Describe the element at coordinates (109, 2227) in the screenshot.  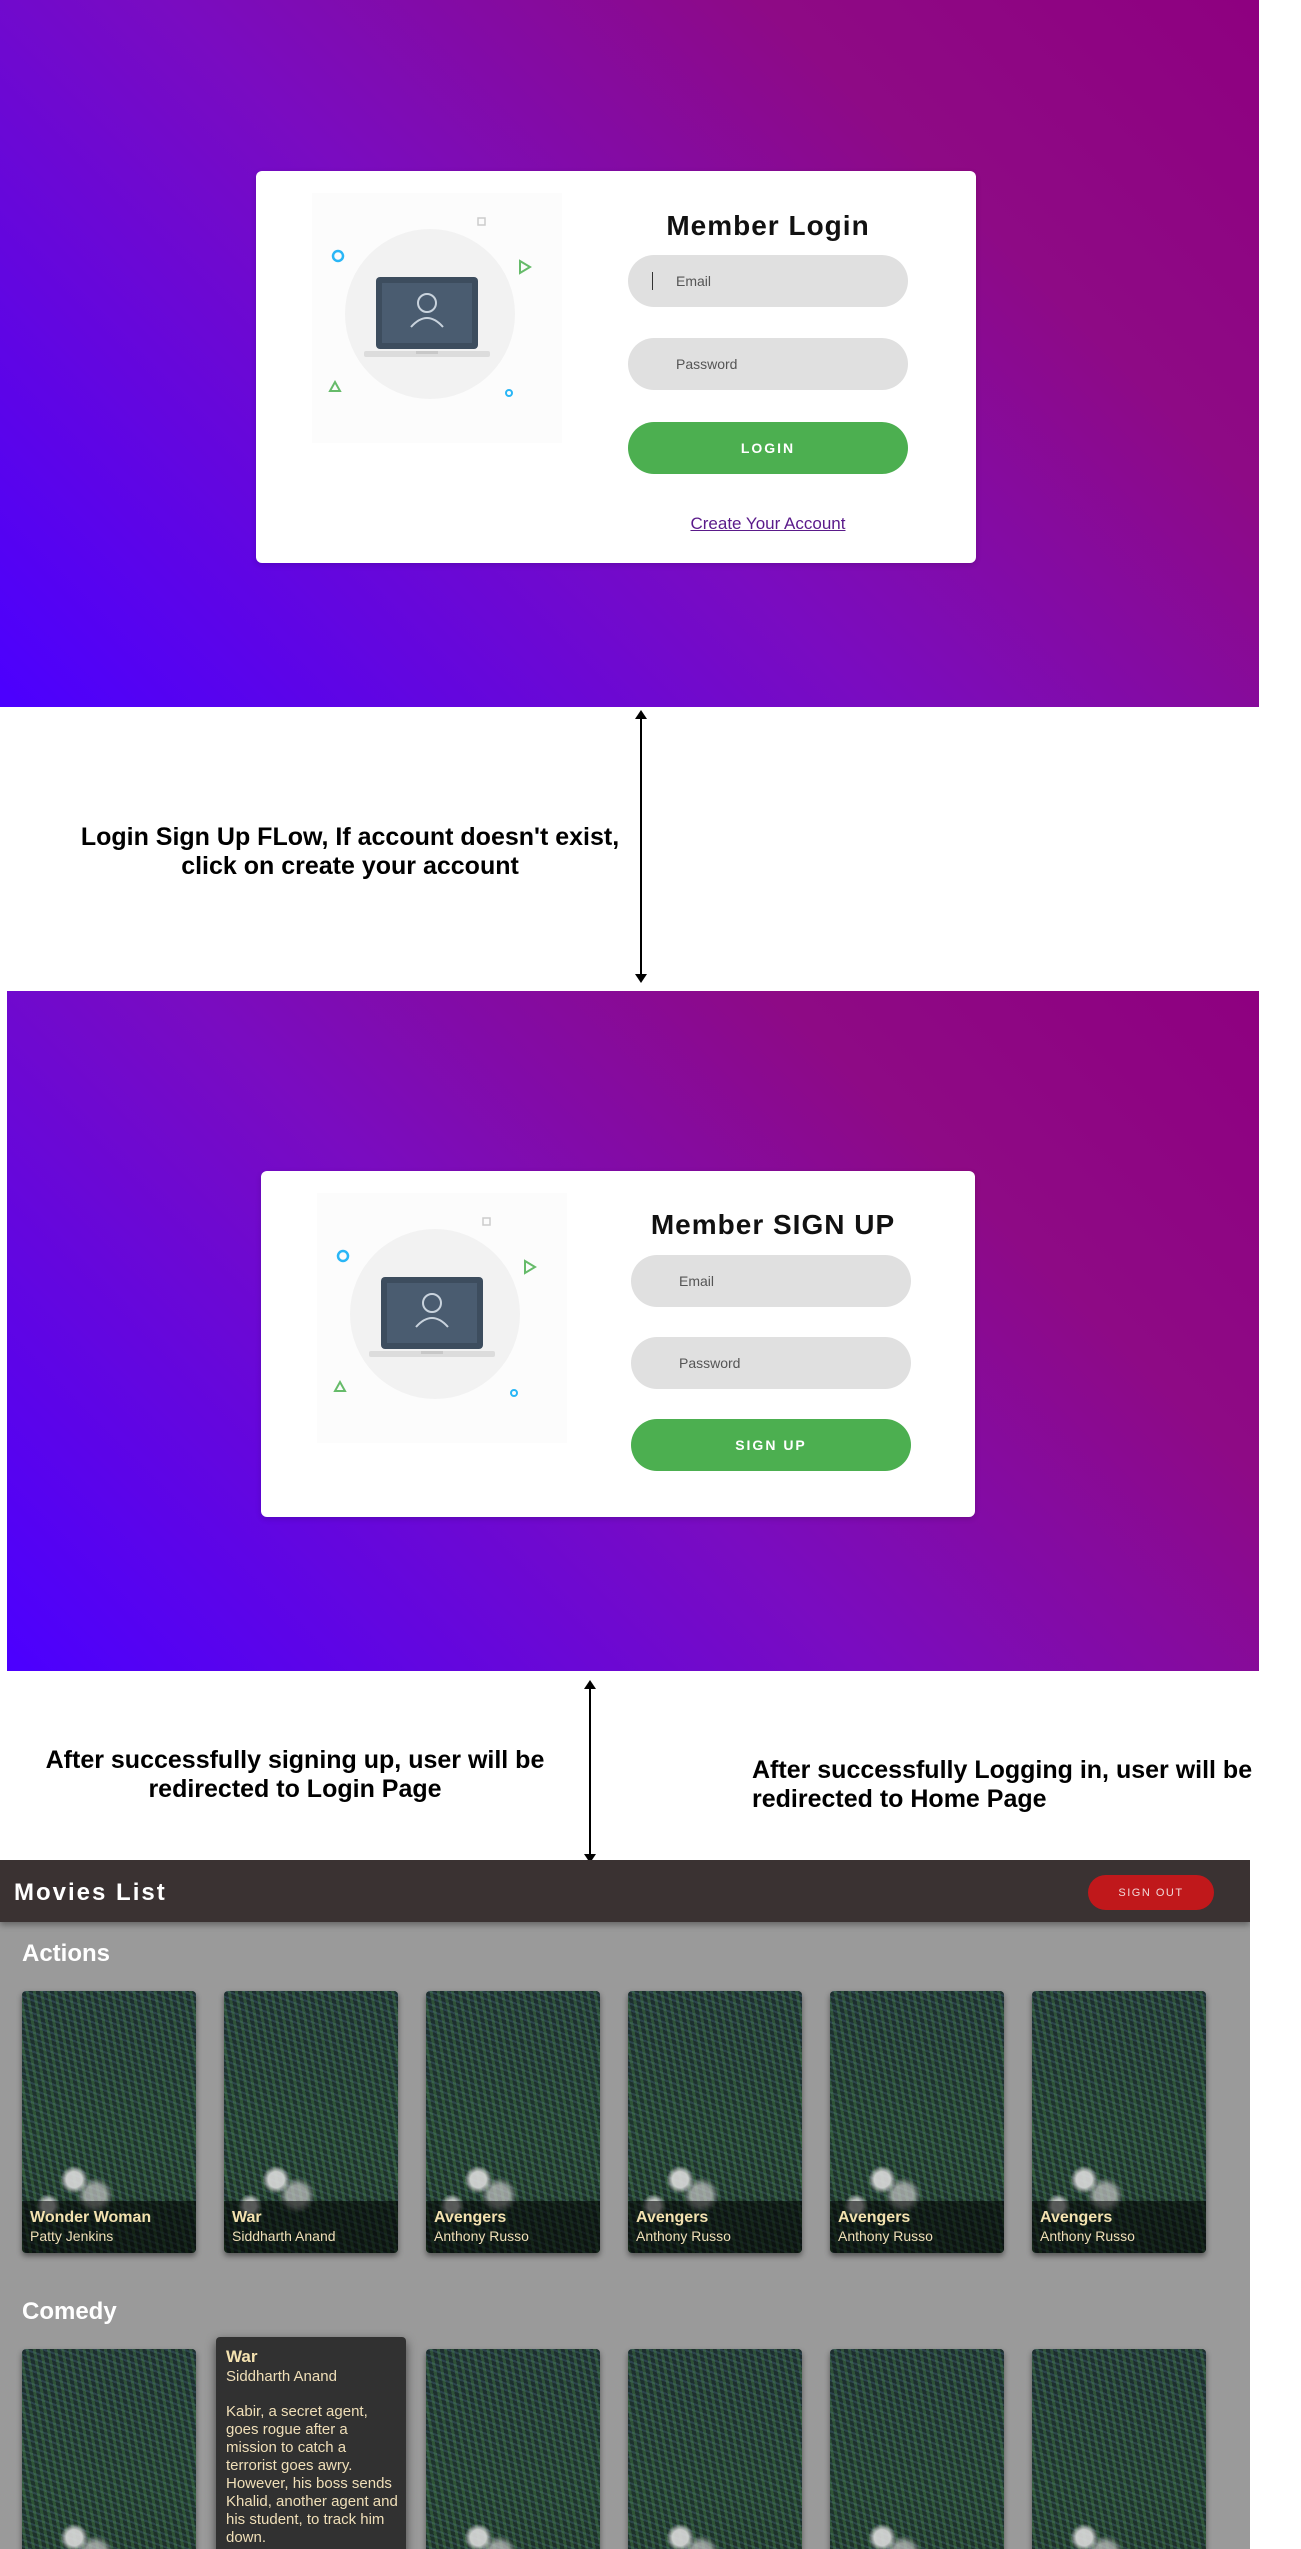
I see `movie-info: Wonder Woman Patty Jenkins` at that location.